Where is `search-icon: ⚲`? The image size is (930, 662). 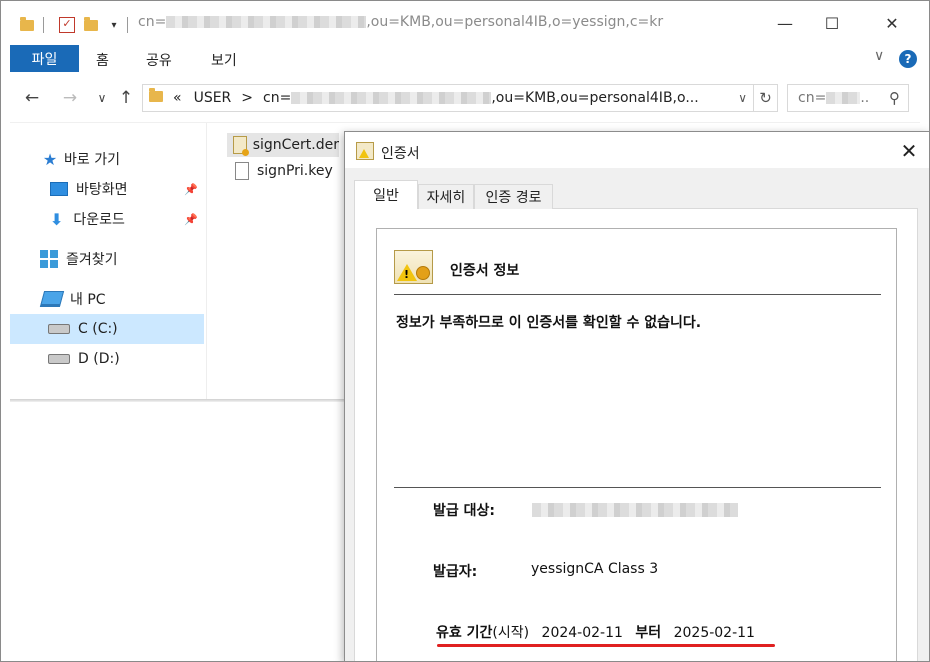
search-icon: ⚲ is located at coordinates (894, 98).